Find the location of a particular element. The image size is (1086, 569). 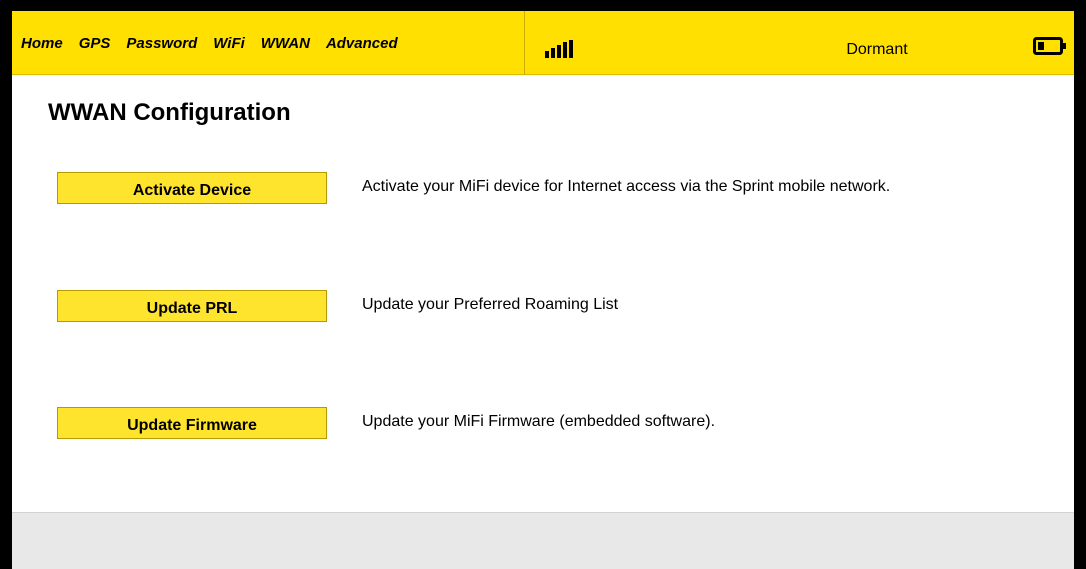

nav-wwan: WWAN is located at coordinates (285, 43).